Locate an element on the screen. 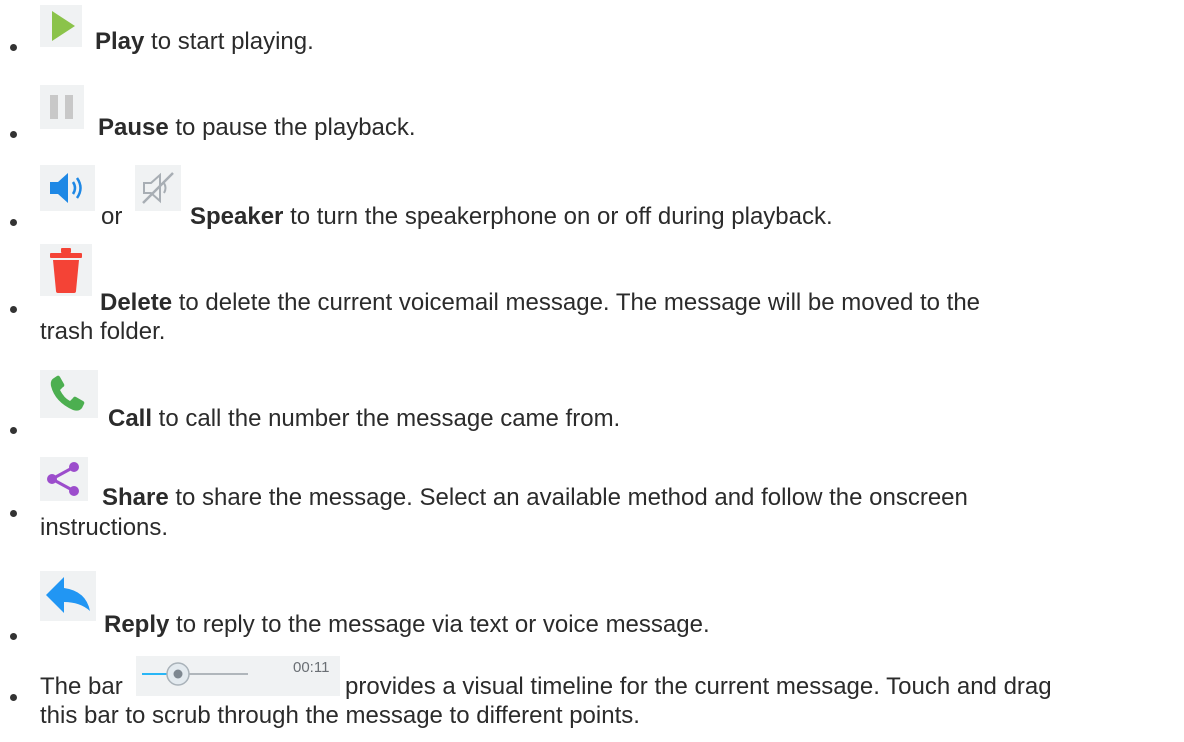 This screenshot has height=742, width=1184. share-icon is located at coordinates (64, 479).